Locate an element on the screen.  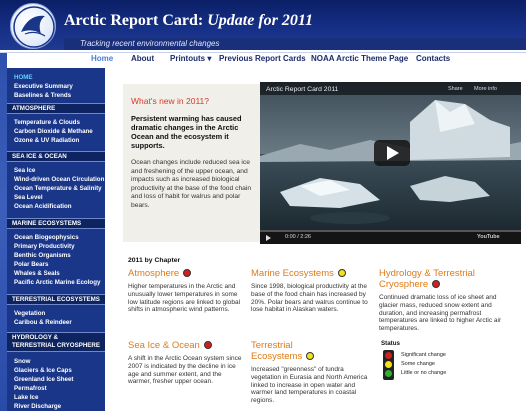
nav-noaa-arctic-theme-page: NOAA Arctic Theme Page is located at coordinates (359, 58).